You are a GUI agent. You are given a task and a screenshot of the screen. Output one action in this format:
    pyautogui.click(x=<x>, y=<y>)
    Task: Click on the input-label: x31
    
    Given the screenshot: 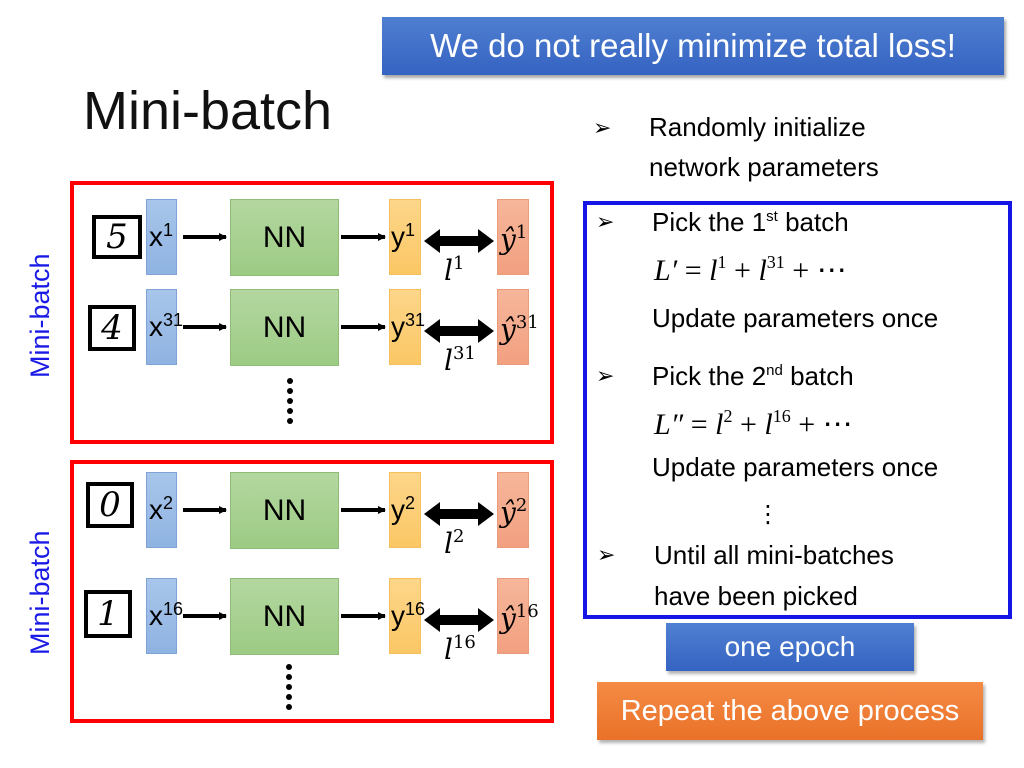 What is the action you would take?
    pyautogui.click(x=166, y=326)
    